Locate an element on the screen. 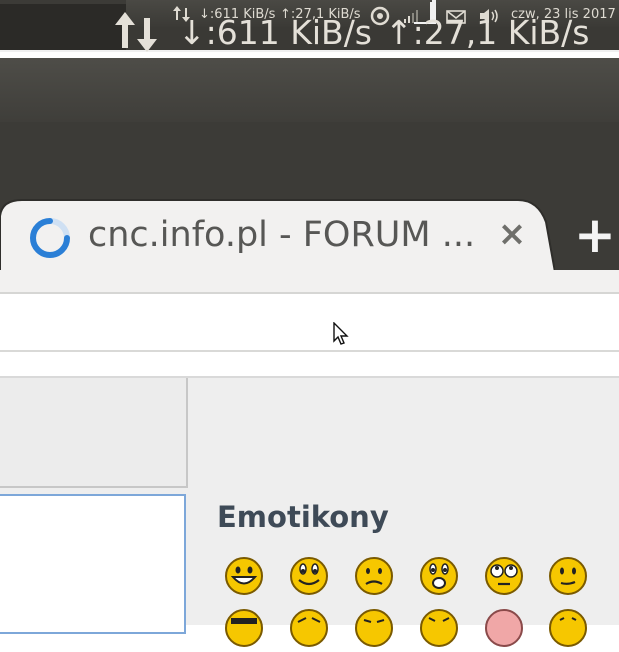 This screenshot has height=652, width=619. browser-toolbar is located at coordinates (309, 282).